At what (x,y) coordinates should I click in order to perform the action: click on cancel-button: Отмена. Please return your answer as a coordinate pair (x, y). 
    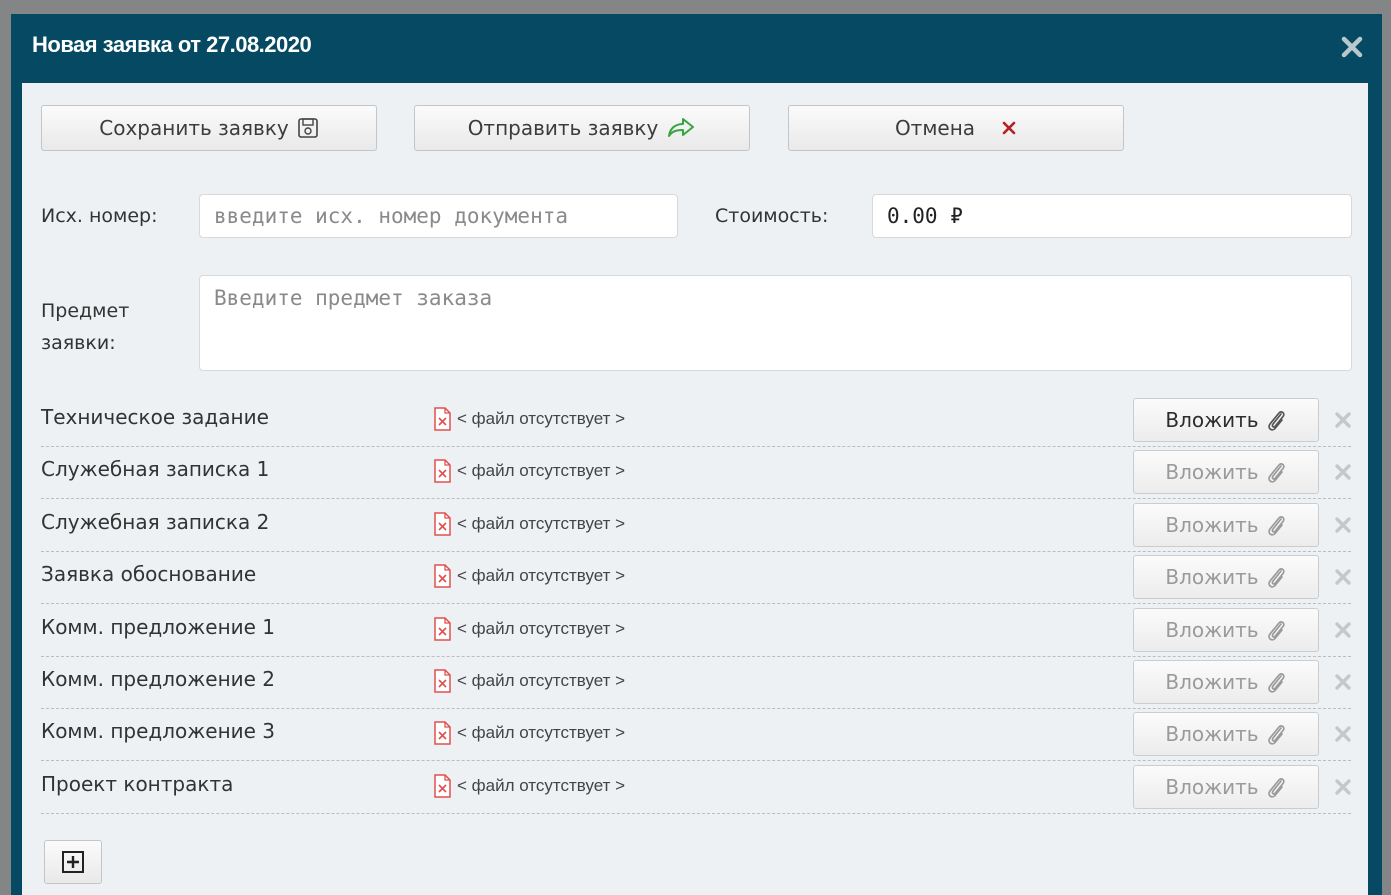
    Looking at the image, I should click on (956, 128).